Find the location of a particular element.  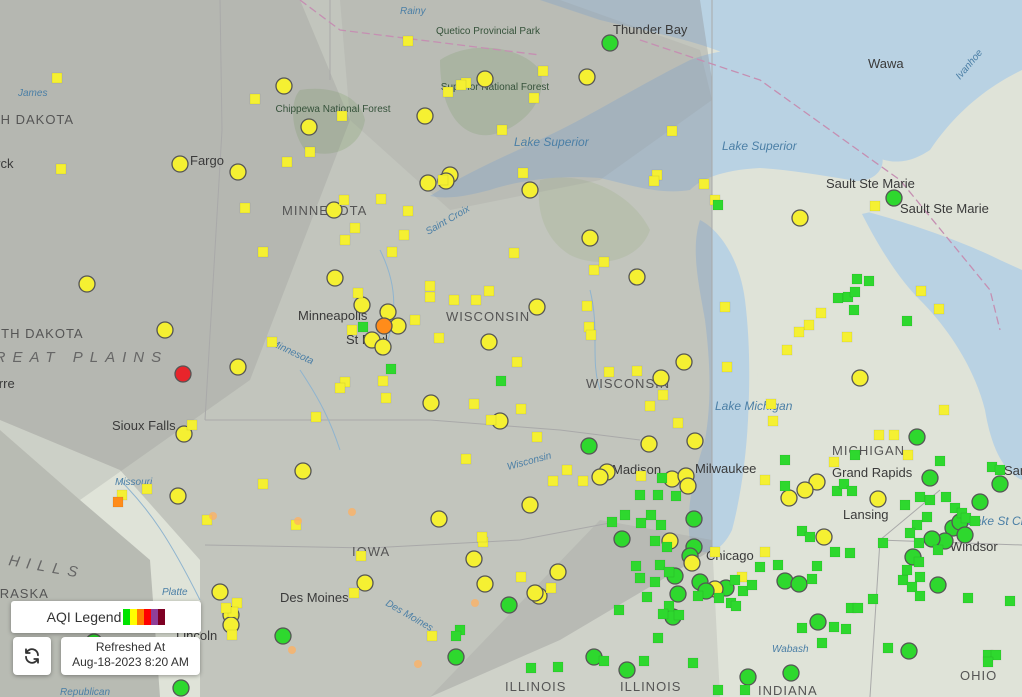

refresh-button is located at coordinates (32, 656).